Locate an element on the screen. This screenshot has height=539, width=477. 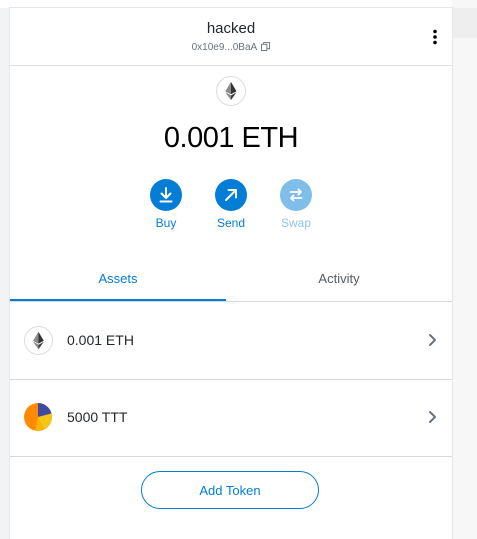
add-token-button: Add Token is located at coordinates (230, 490).